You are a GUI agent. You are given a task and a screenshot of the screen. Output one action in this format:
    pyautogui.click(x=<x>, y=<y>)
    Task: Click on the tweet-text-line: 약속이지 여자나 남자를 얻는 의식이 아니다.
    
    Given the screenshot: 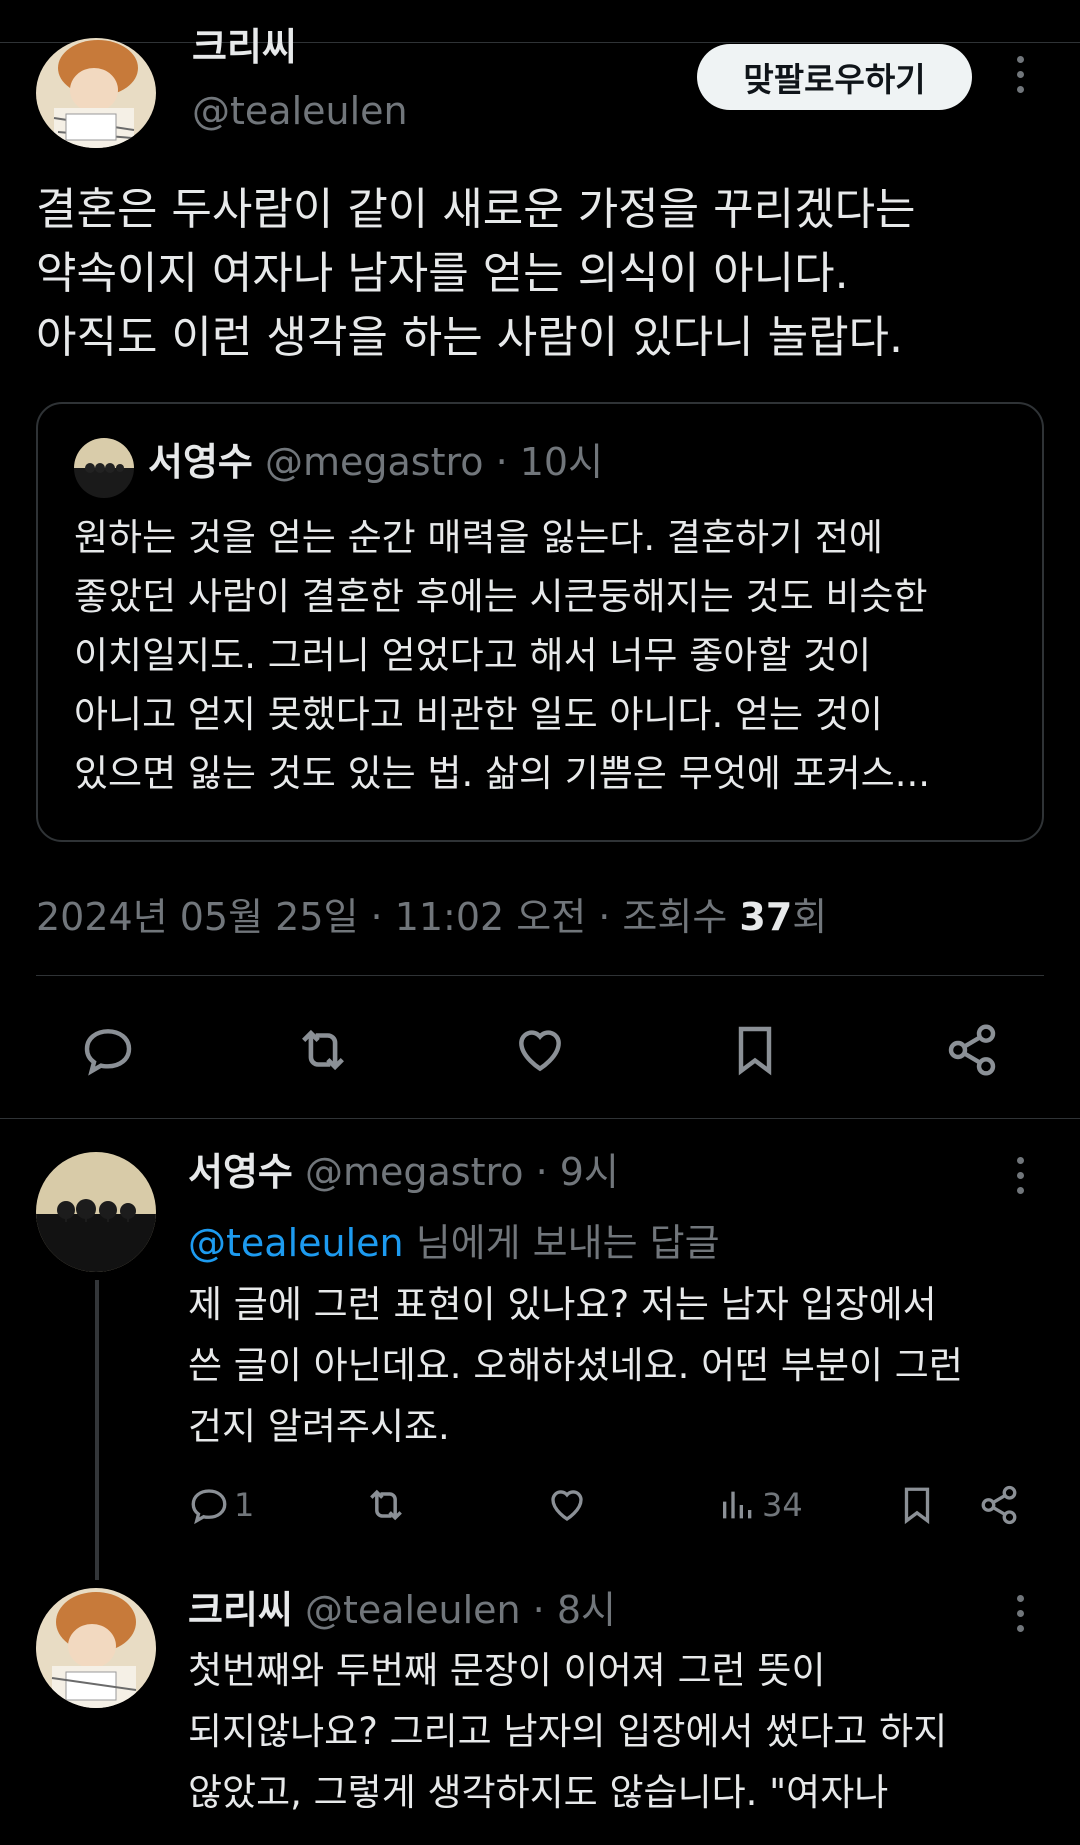 What is the action you would take?
    pyautogui.click(x=442, y=273)
    